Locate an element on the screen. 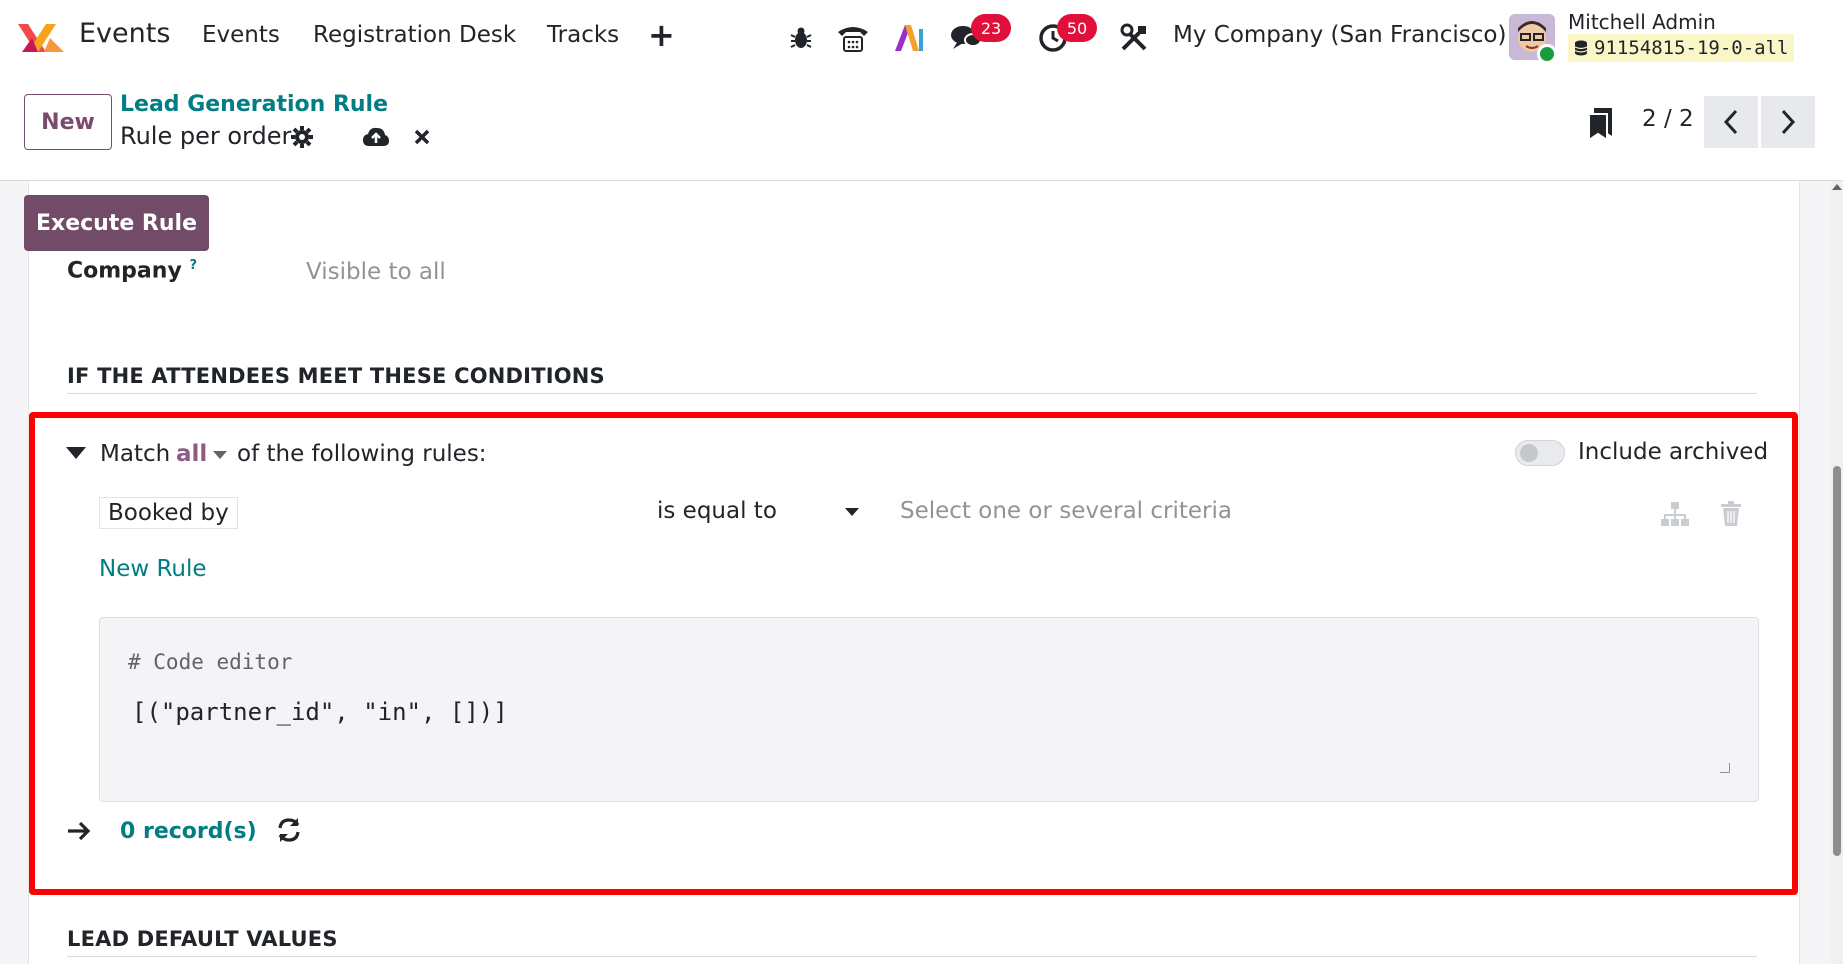 This screenshot has width=1843, height=964. pager-previous-button is located at coordinates (1731, 122).